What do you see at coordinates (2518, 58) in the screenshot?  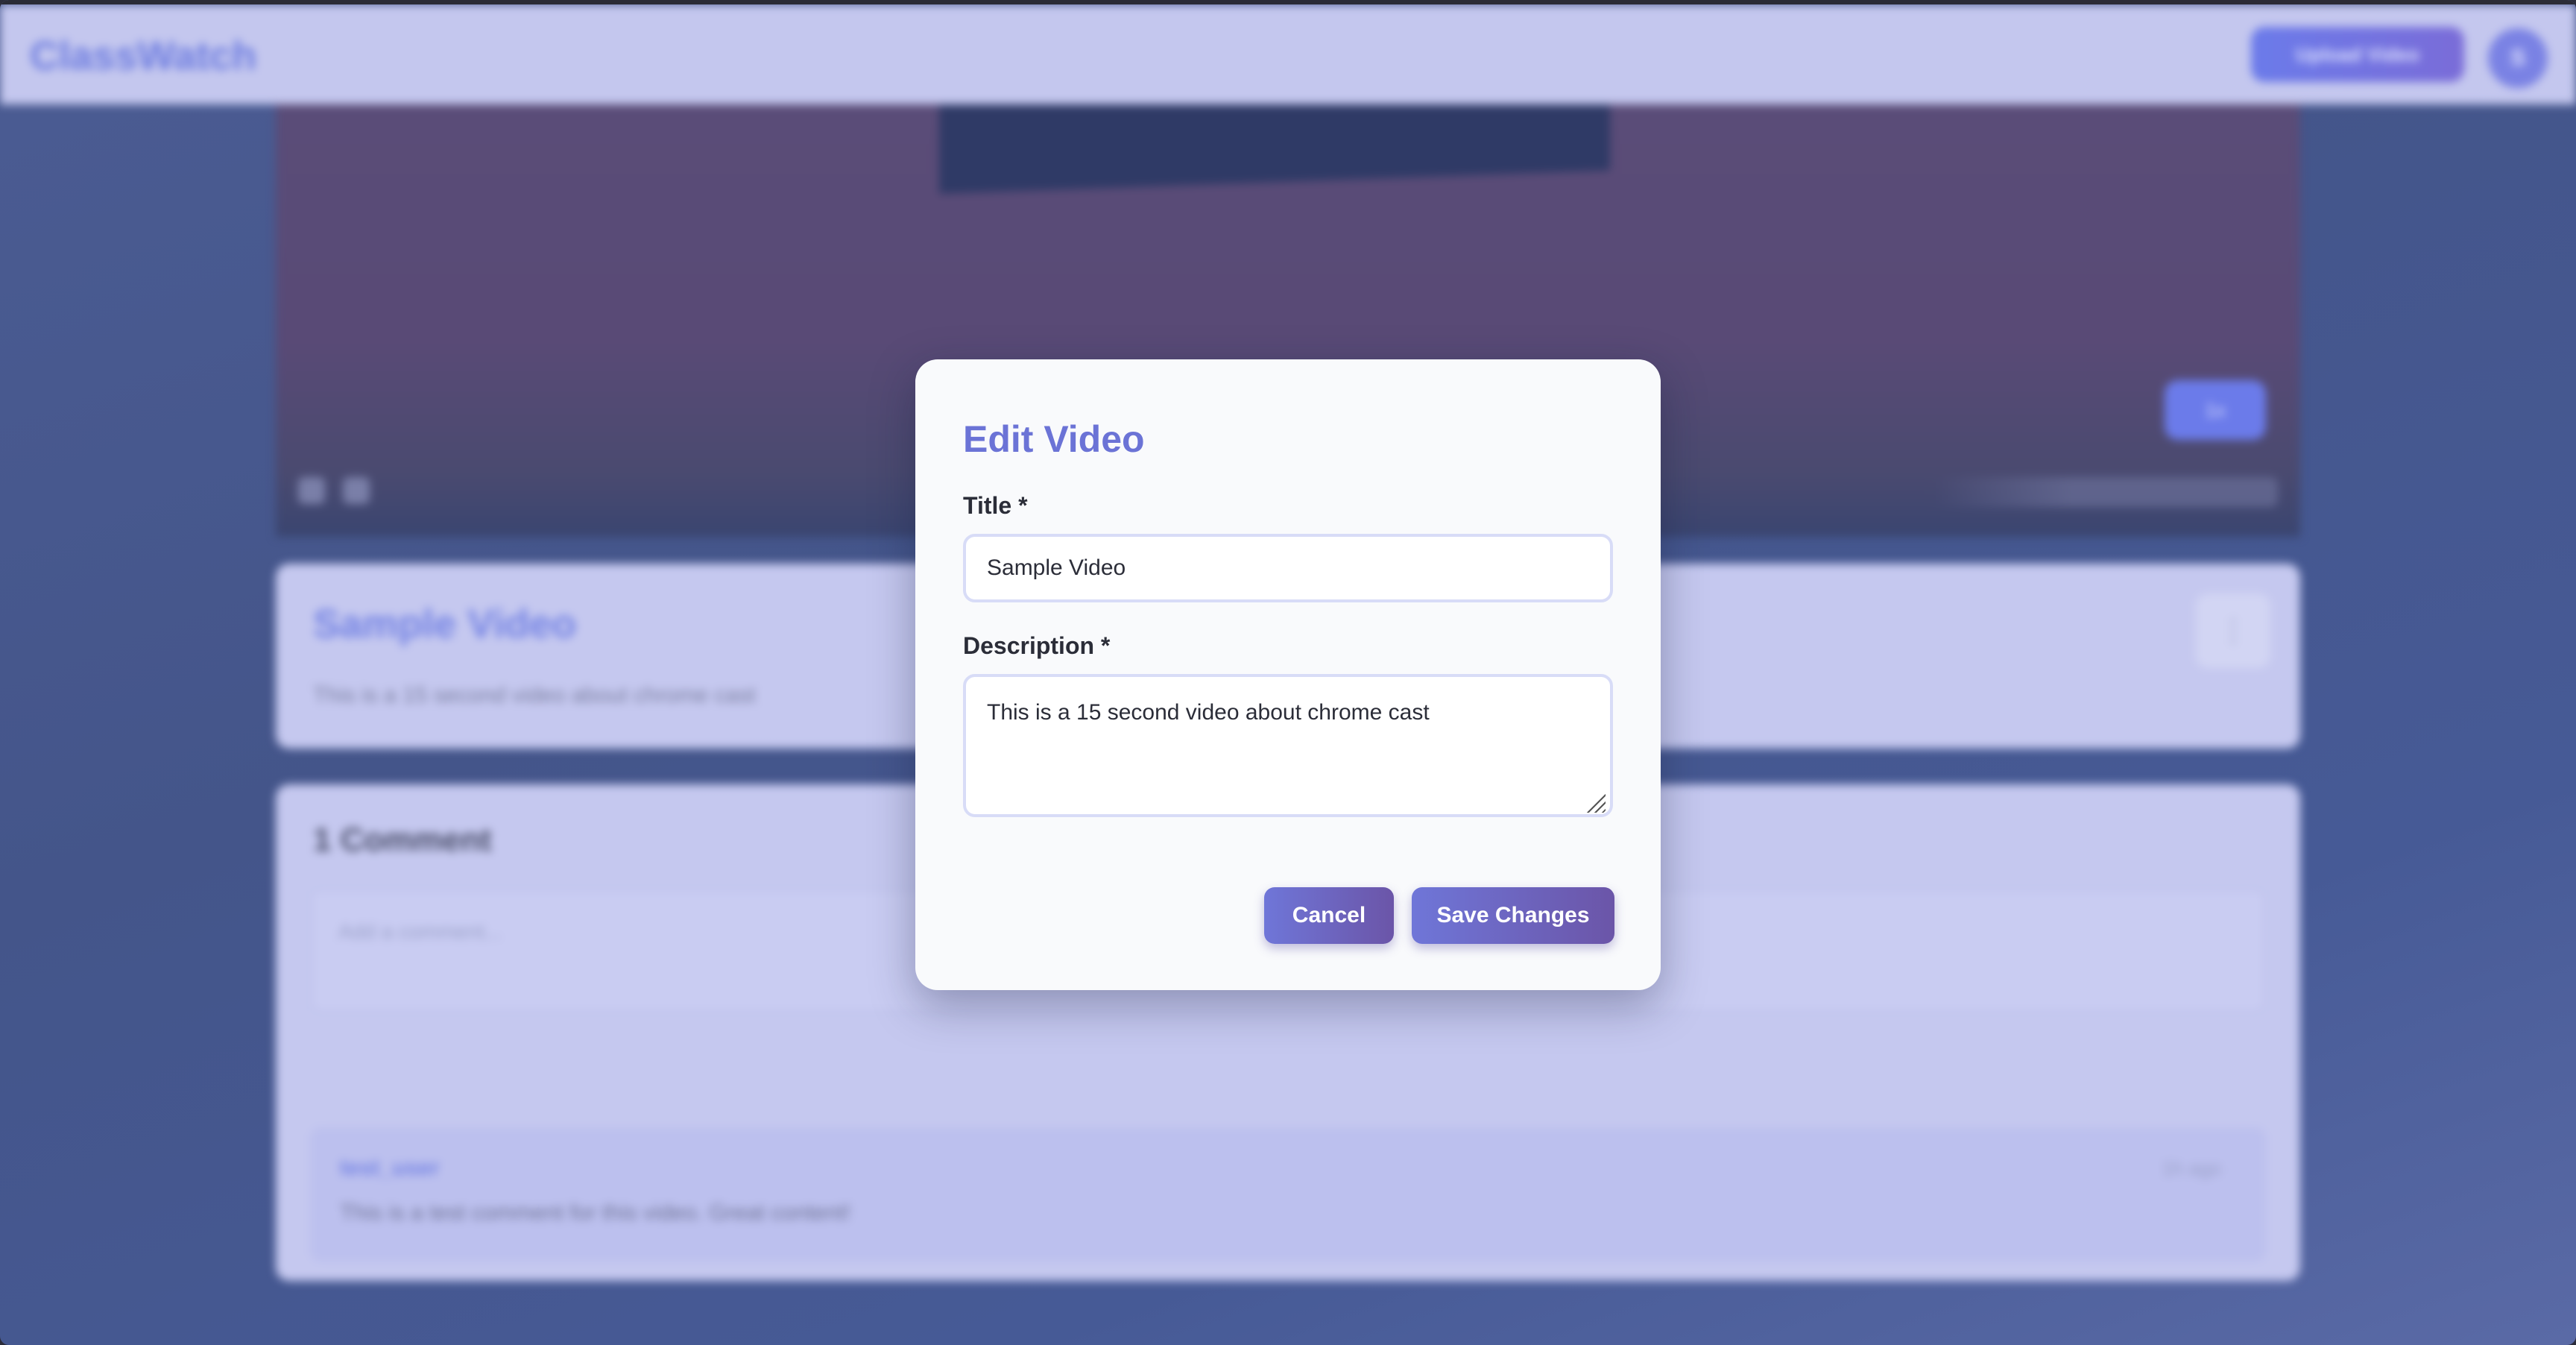 I see `user-avatar: S` at bounding box center [2518, 58].